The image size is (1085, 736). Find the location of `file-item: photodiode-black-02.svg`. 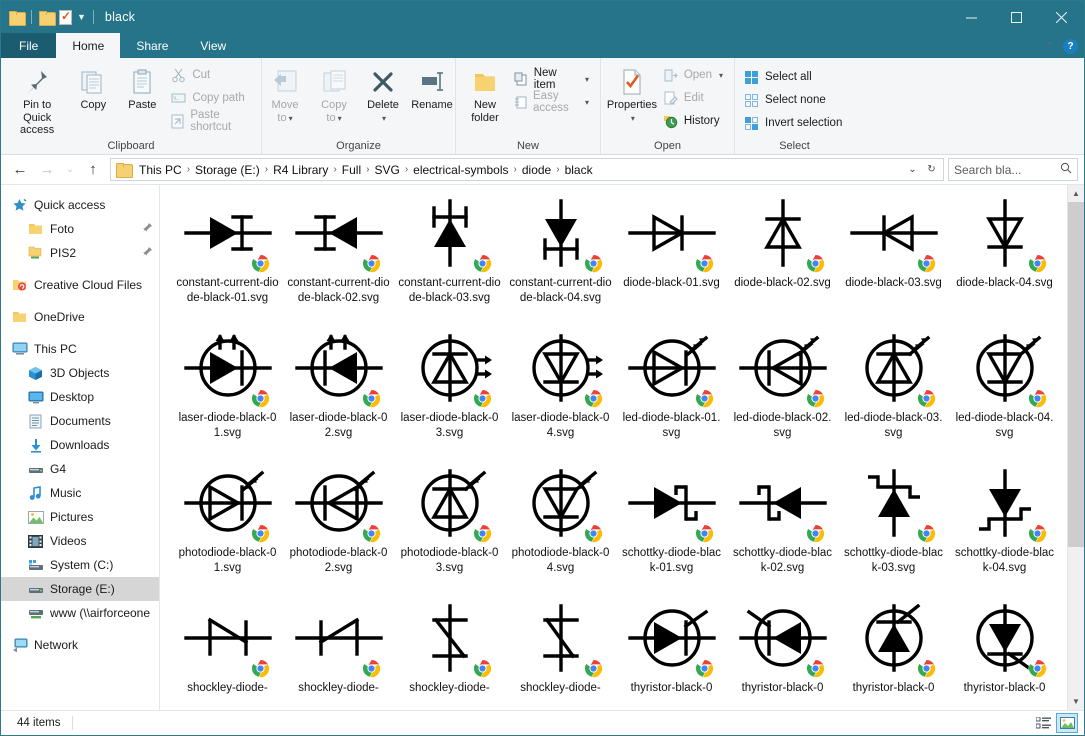

file-item: photodiode-black-02.svg is located at coordinates (338, 530).